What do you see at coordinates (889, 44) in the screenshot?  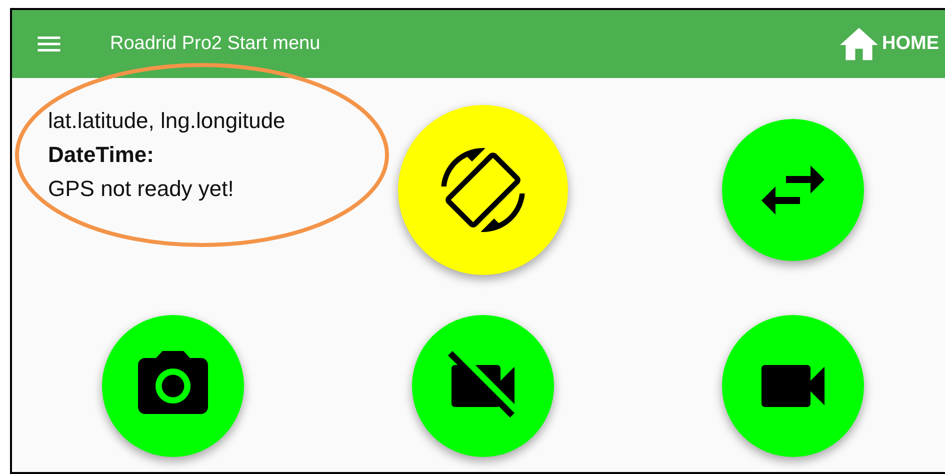 I see `home-button: HOME` at bounding box center [889, 44].